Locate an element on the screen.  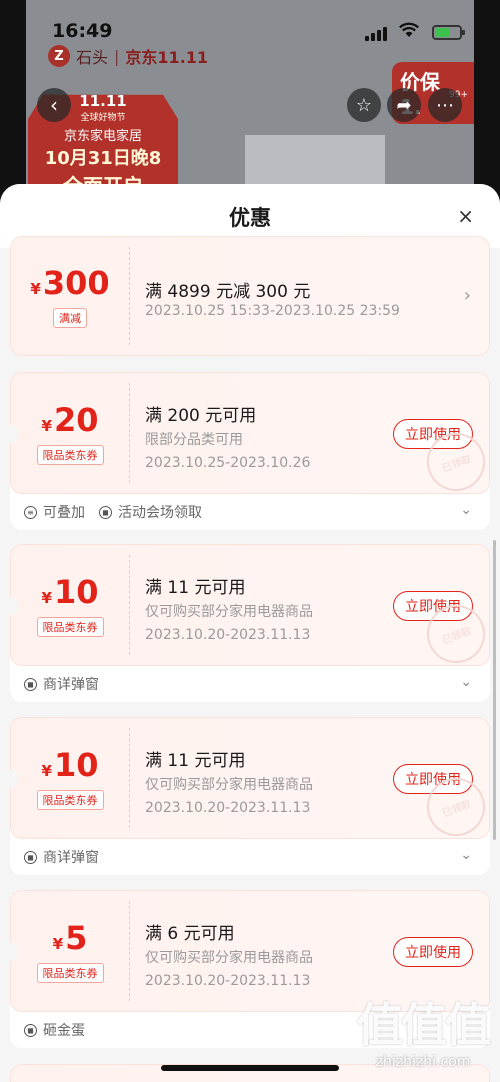
chevron-left-icon: ‹ is located at coordinates (54, 105).